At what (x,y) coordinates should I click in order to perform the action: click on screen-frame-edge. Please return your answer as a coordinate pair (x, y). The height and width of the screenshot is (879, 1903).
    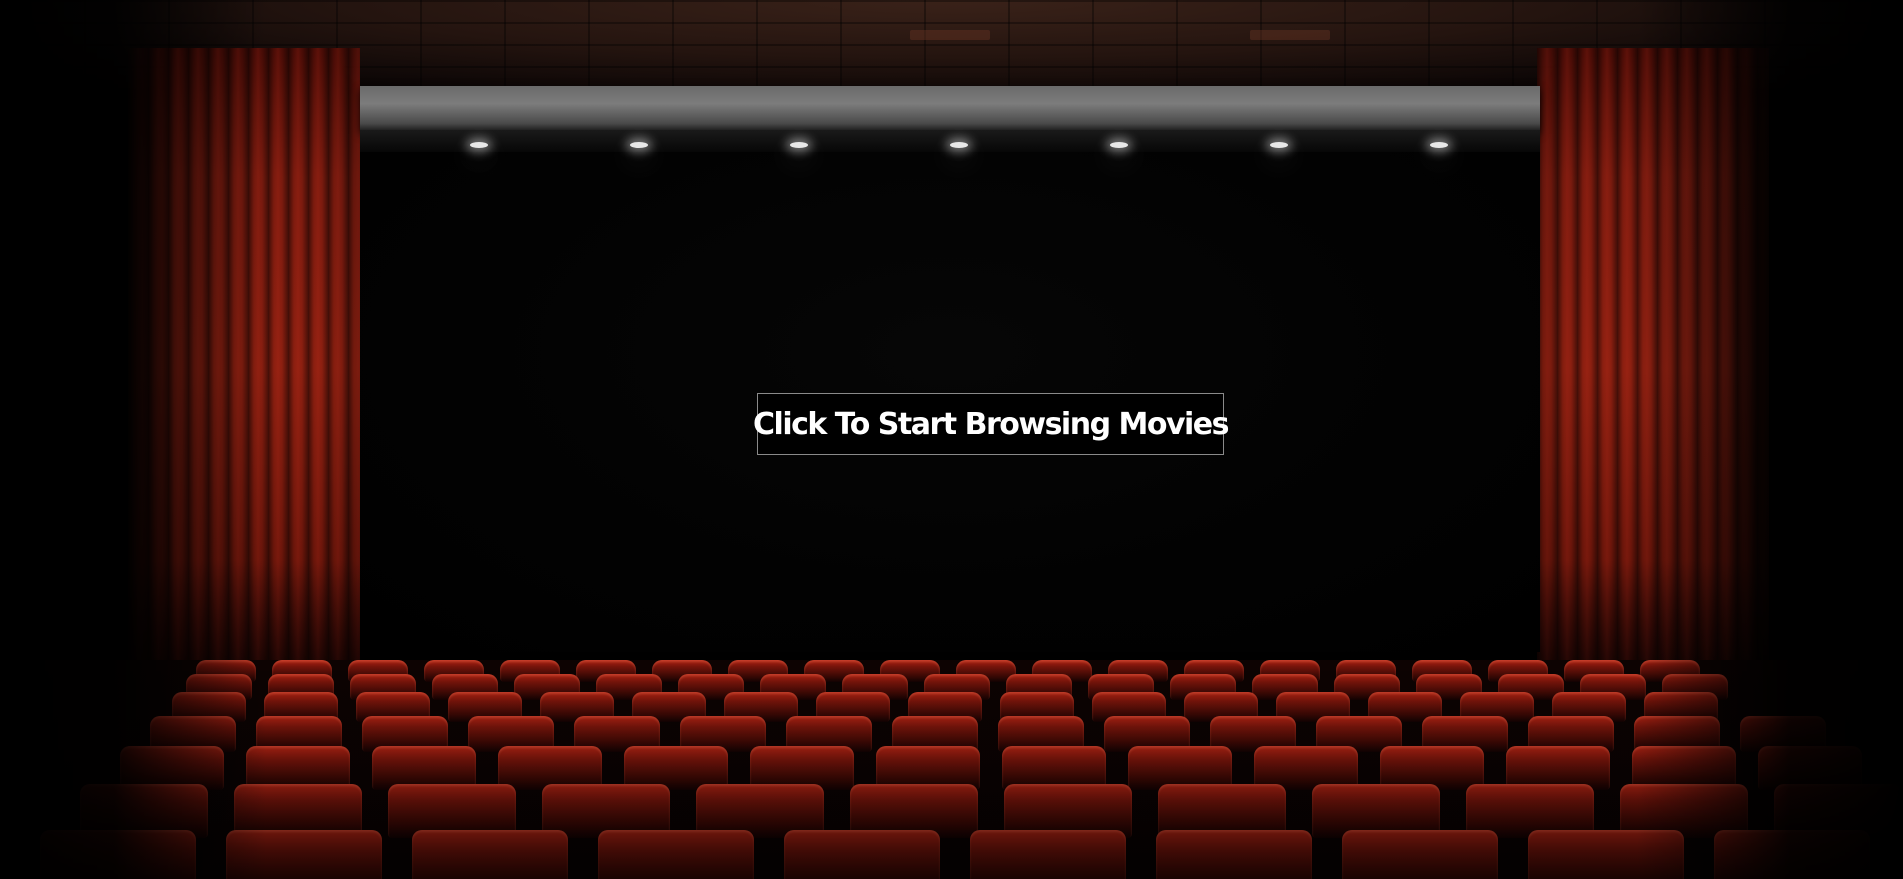
    Looking at the image, I should click on (950, 142).